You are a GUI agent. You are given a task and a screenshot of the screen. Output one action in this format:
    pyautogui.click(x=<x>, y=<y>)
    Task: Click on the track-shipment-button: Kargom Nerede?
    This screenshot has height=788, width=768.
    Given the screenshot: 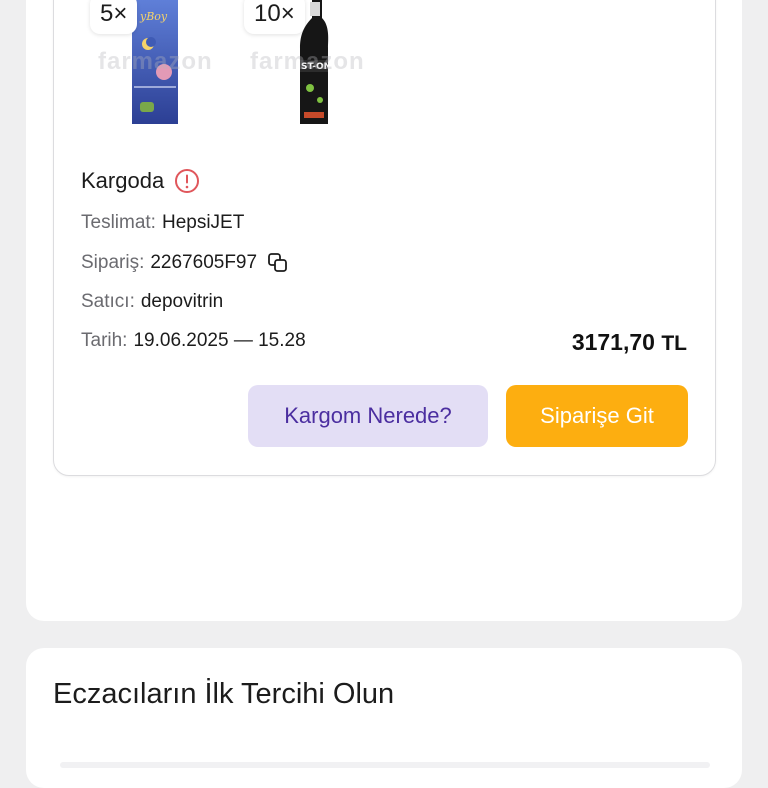 What is the action you would take?
    pyautogui.click(x=368, y=416)
    